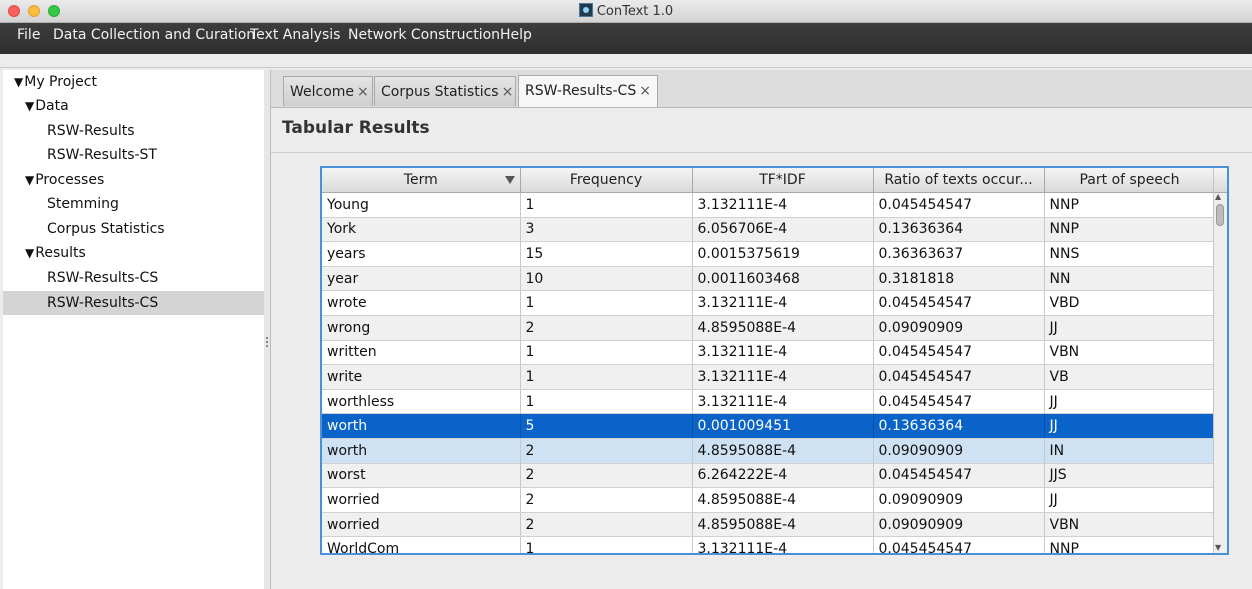 Image resolution: width=1252 pixels, height=589 pixels. What do you see at coordinates (421, 303) in the screenshot?
I see `cell-term: wrote` at bounding box center [421, 303].